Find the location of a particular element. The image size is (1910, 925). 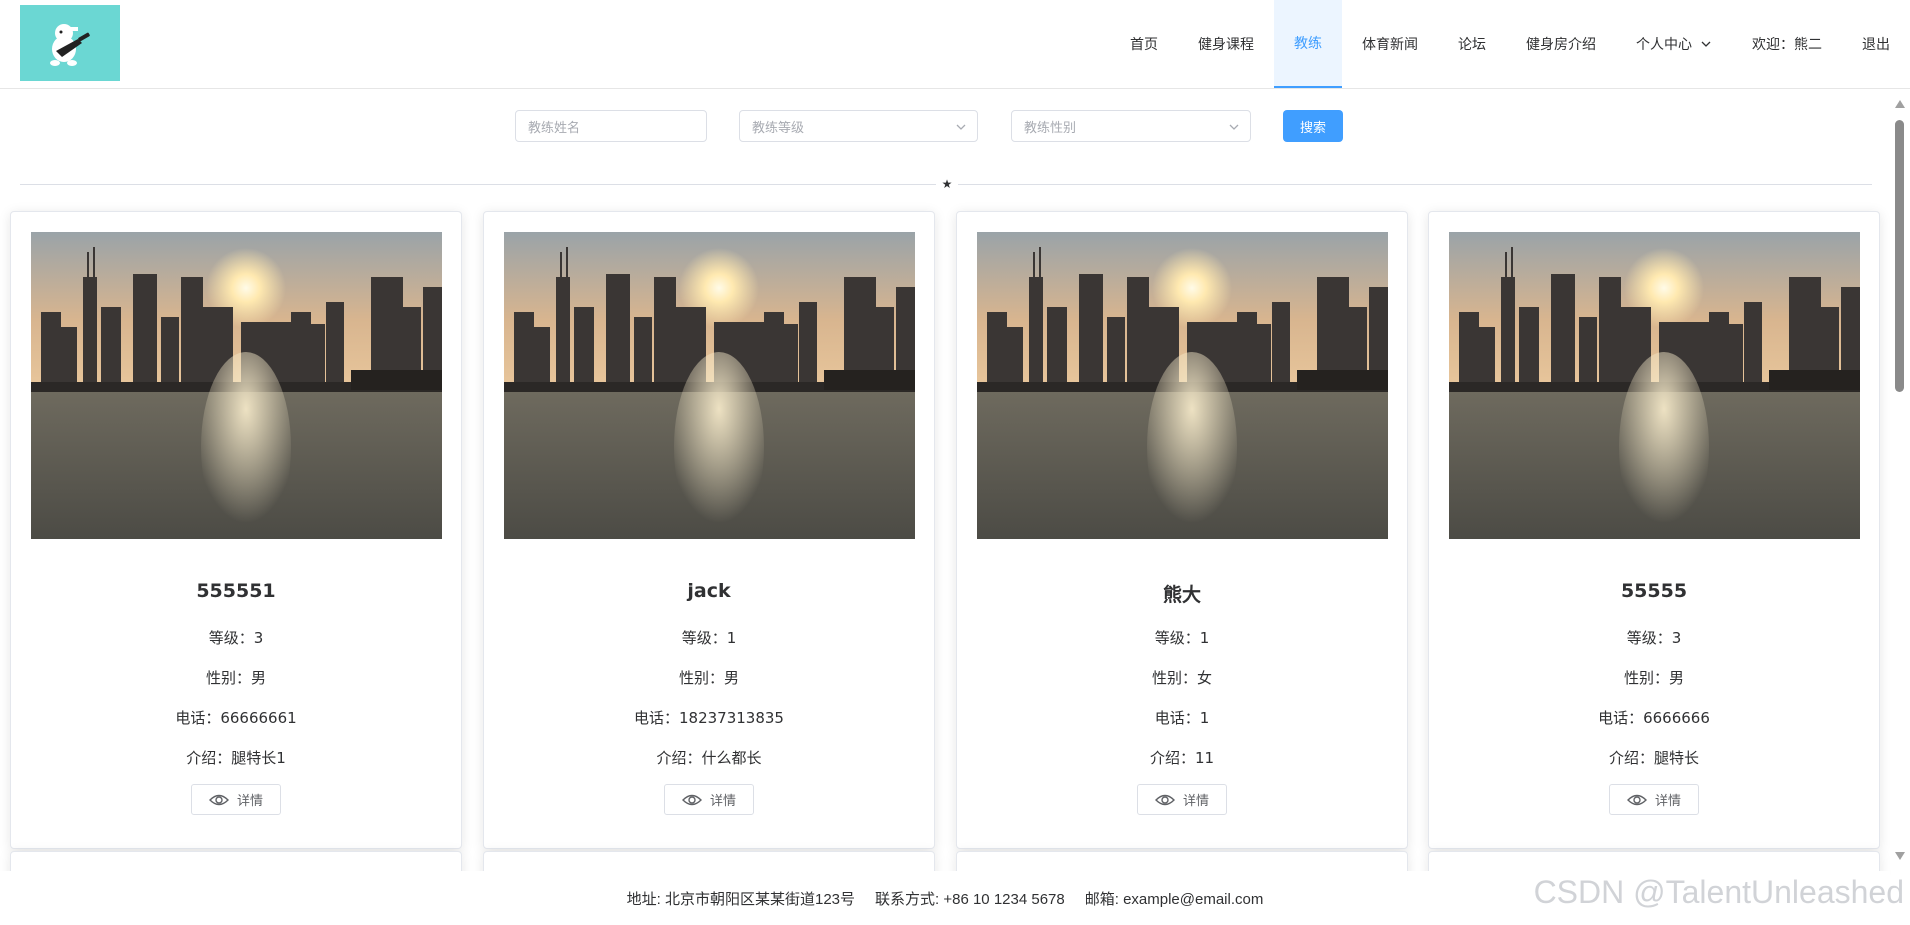

nav-forum-label: 论坛 is located at coordinates (1472, 45).